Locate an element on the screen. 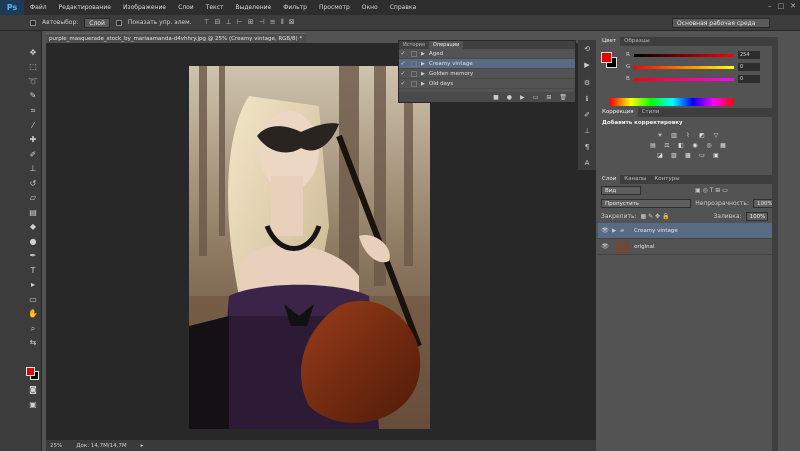 This screenshot has width=800, height=451. menu-help: Справка is located at coordinates (403, 7).